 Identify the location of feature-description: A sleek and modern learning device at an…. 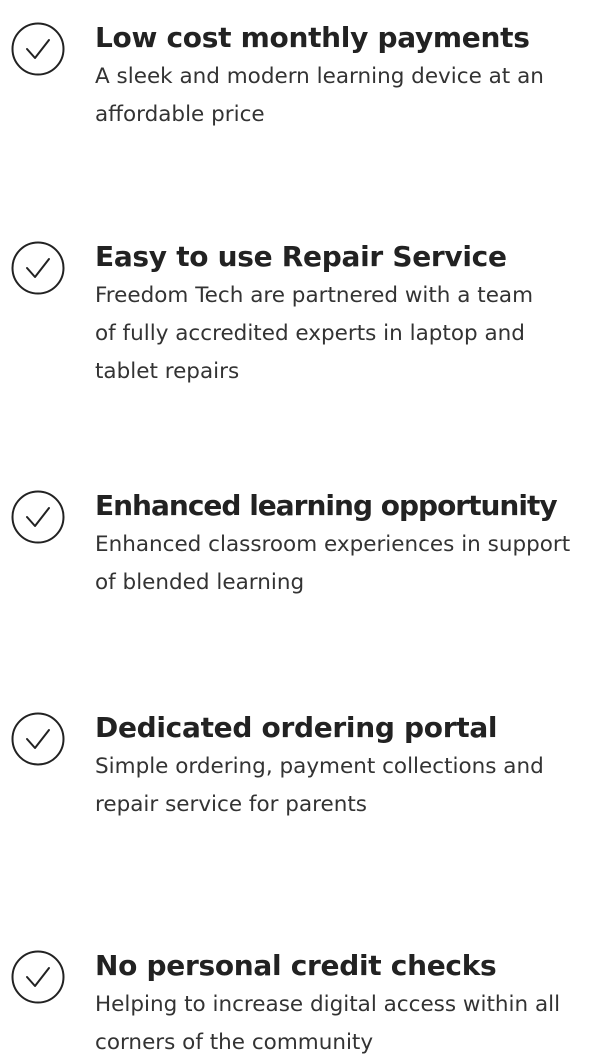
(319, 95).